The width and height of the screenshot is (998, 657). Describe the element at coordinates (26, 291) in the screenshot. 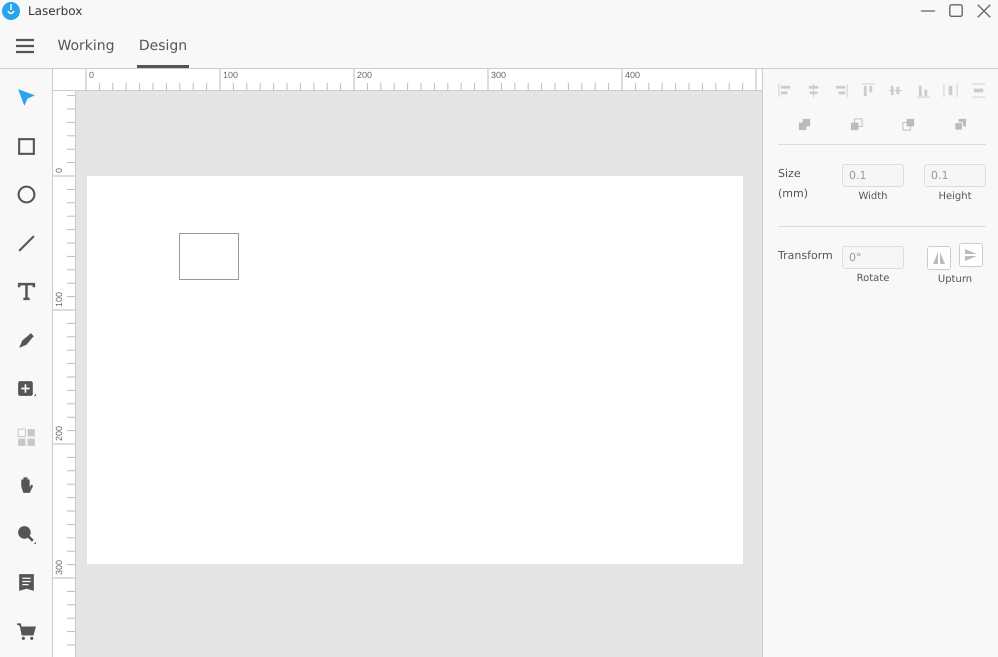

I see `text-tool-icon` at that location.